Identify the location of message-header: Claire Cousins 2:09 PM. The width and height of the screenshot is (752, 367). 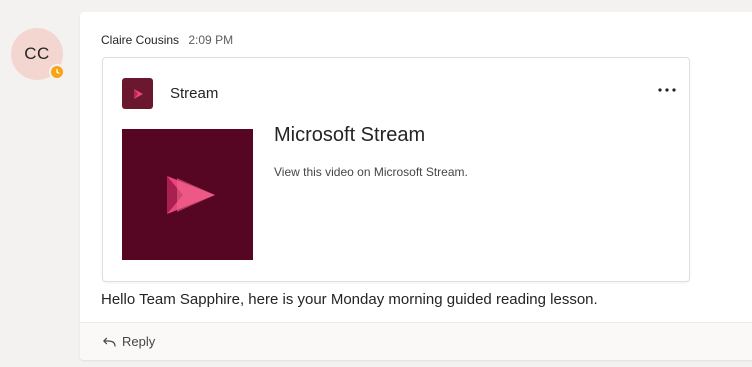
(167, 40).